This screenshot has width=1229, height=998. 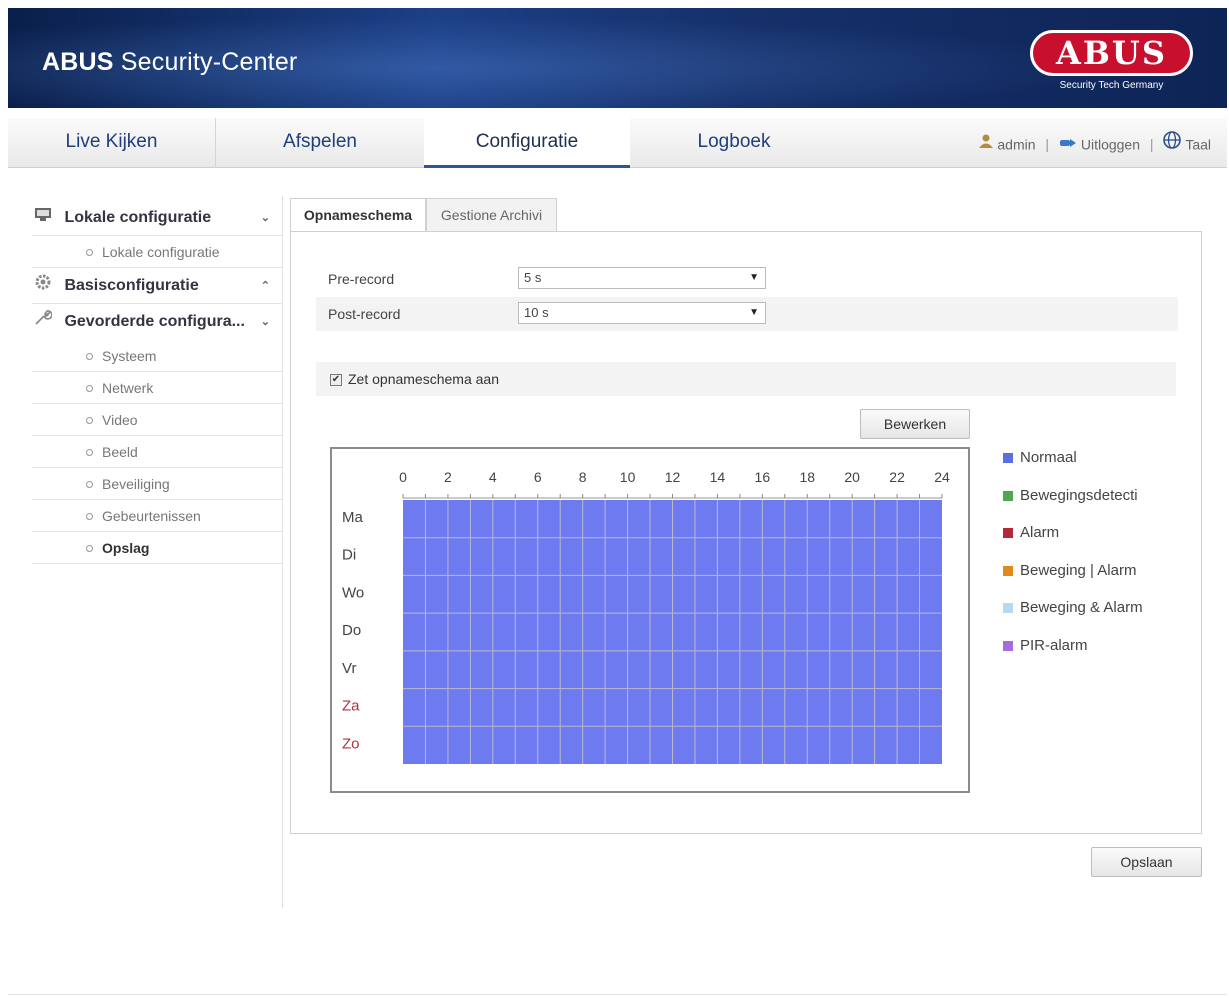 What do you see at coordinates (112, 143) in the screenshot?
I see `tab-live-kijken: Live Kijken` at bounding box center [112, 143].